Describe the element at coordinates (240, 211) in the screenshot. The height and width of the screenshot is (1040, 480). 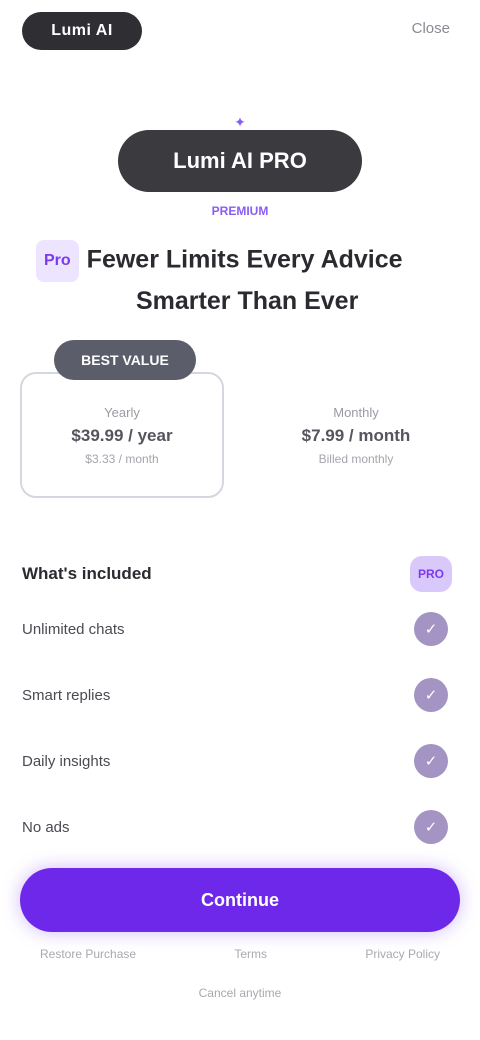
I see `hero-caption: PREMIUM` at that location.